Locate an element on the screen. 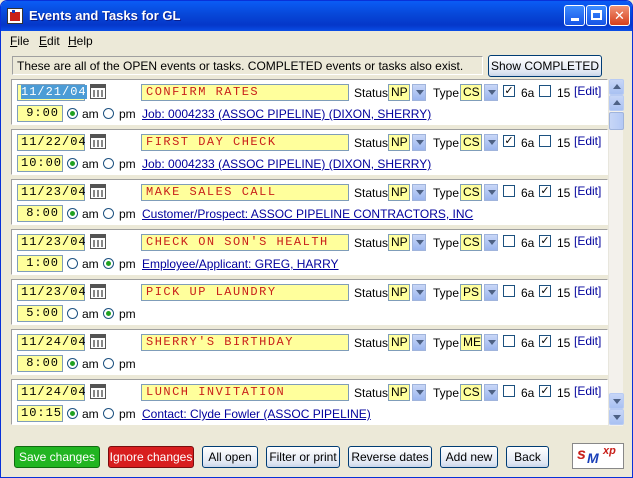 The image size is (633, 478). title-bar: Events and Tasks for GL ✕ is located at coordinates (316, 16).